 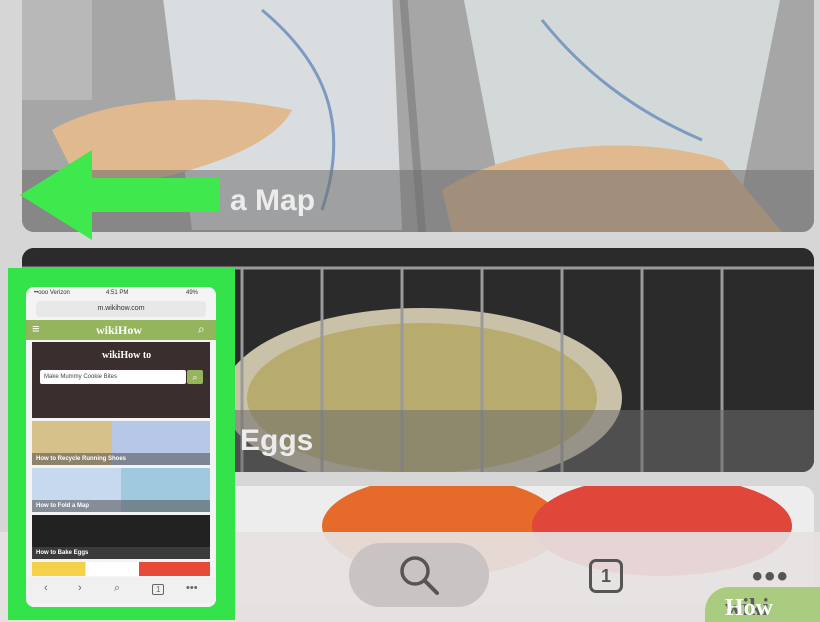 I want to click on map-card-title: a Map, so click(x=273, y=200).